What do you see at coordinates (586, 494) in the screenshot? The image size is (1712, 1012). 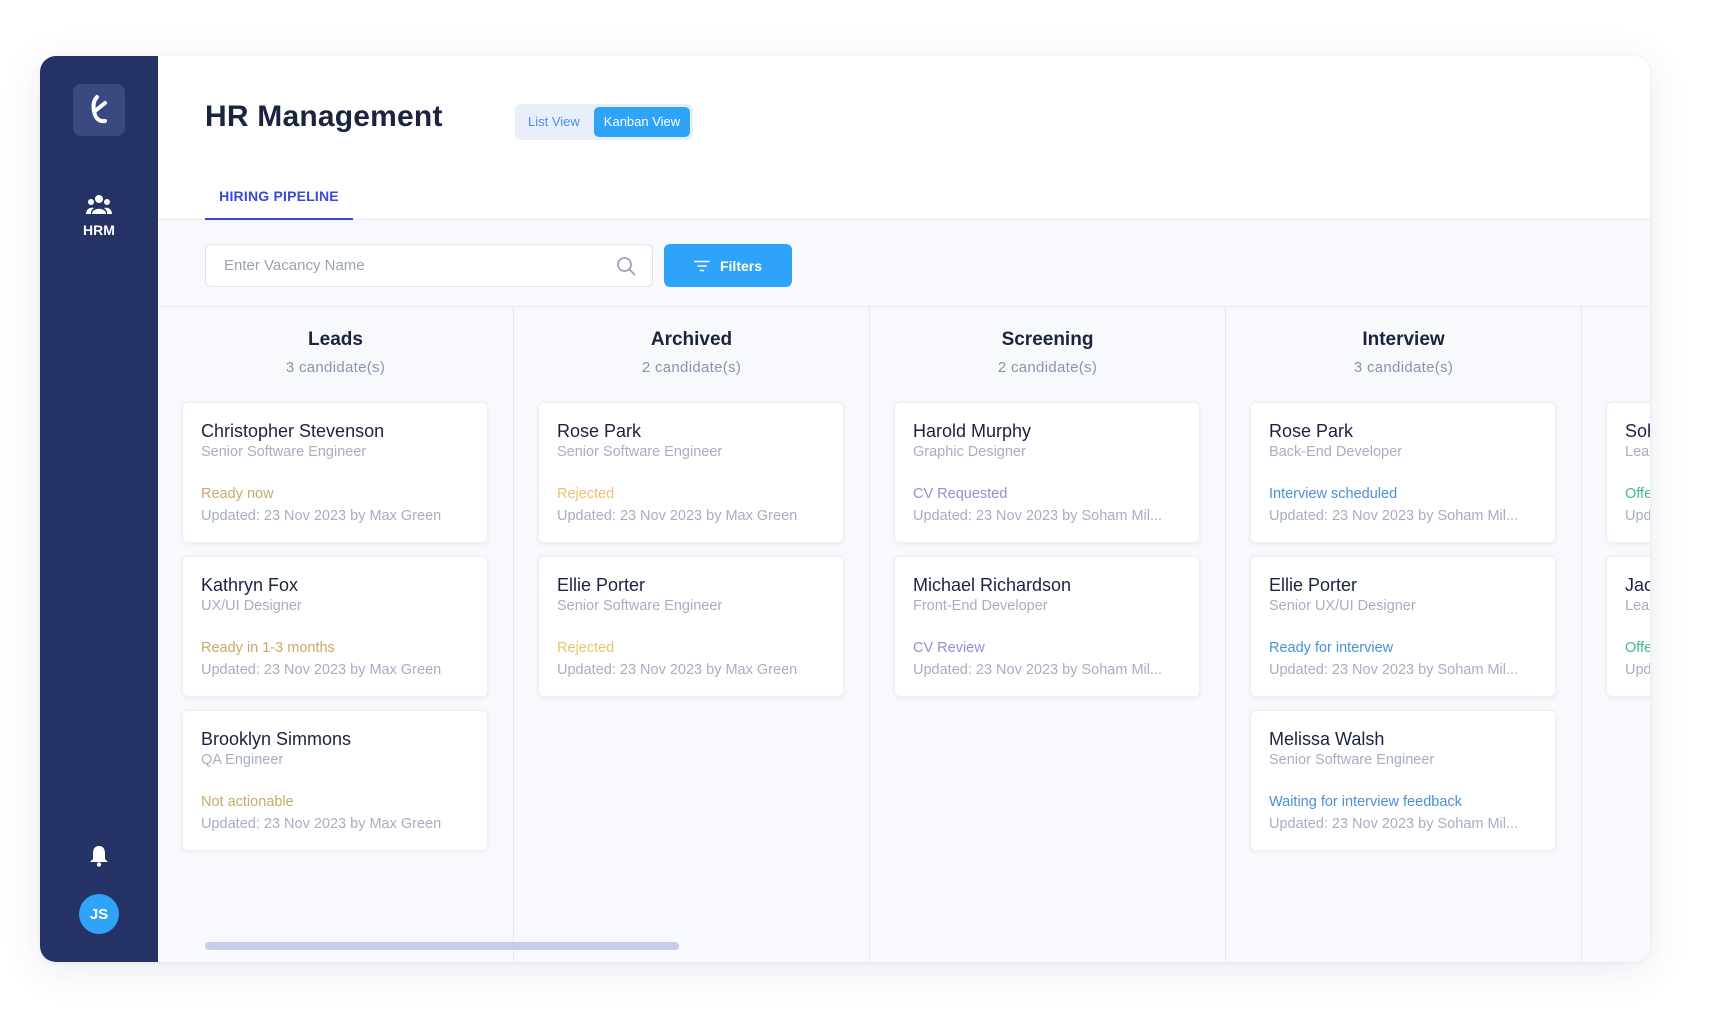 I see `candidate-status: Rejected` at bounding box center [586, 494].